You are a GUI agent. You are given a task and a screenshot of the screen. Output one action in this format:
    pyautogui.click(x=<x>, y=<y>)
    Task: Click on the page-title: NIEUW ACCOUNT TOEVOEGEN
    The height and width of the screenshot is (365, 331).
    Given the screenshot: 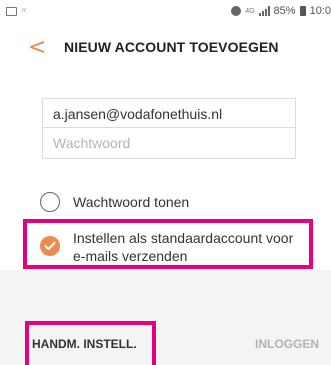 What is the action you would take?
    pyautogui.click(x=171, y=47)
    